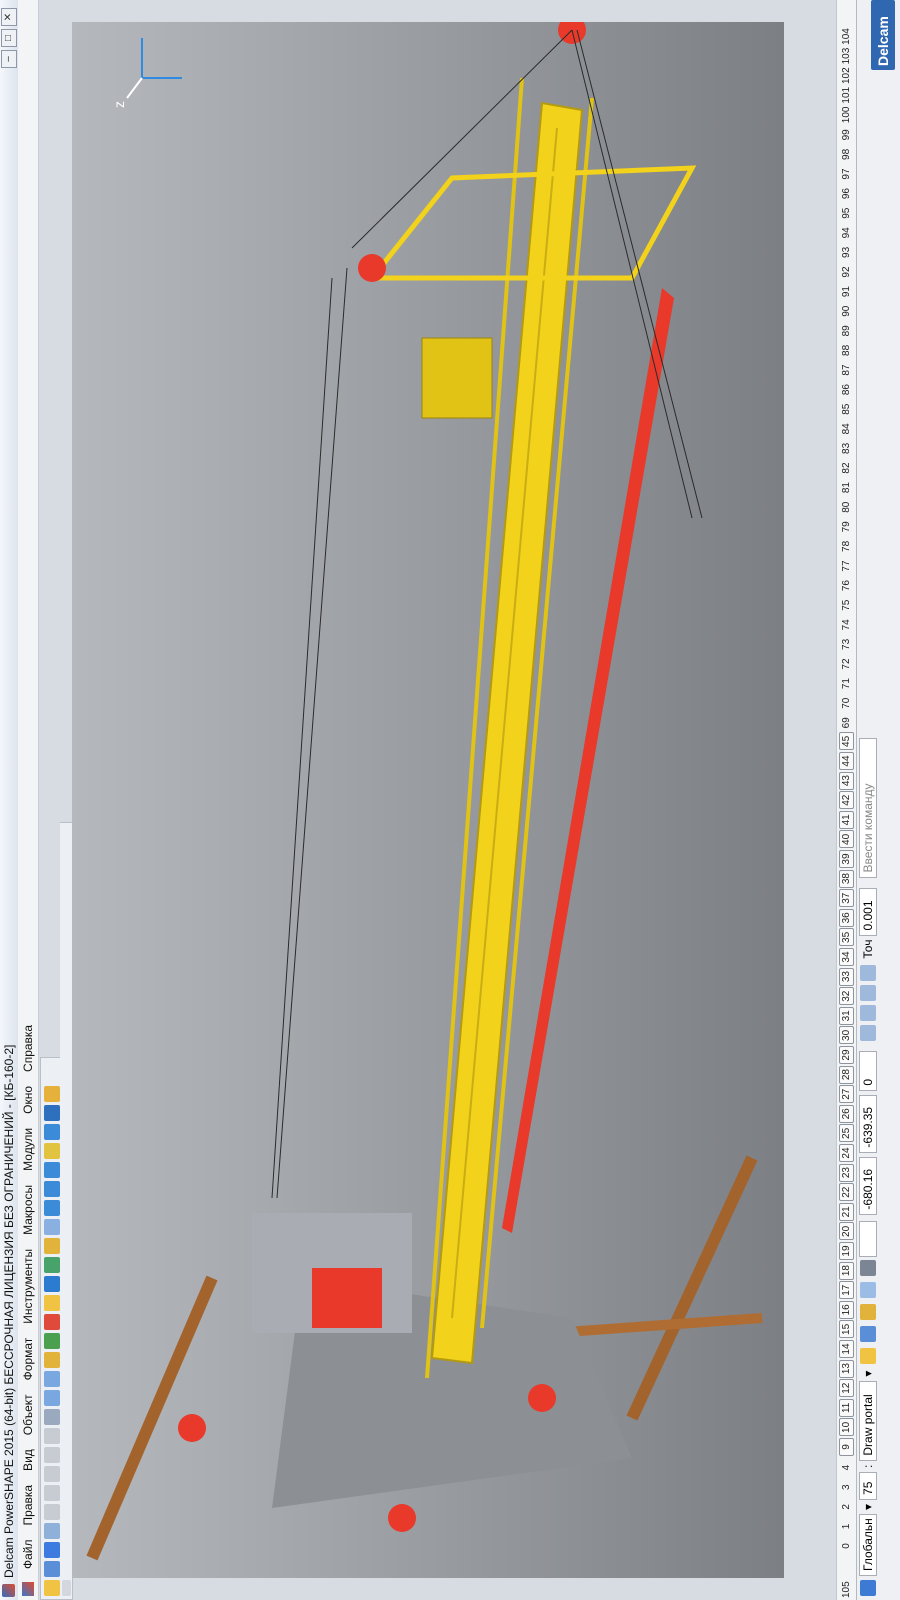  Describe the element at coordinates (52, 1227) in the screenshot. I see `workplane-icon` at that location.